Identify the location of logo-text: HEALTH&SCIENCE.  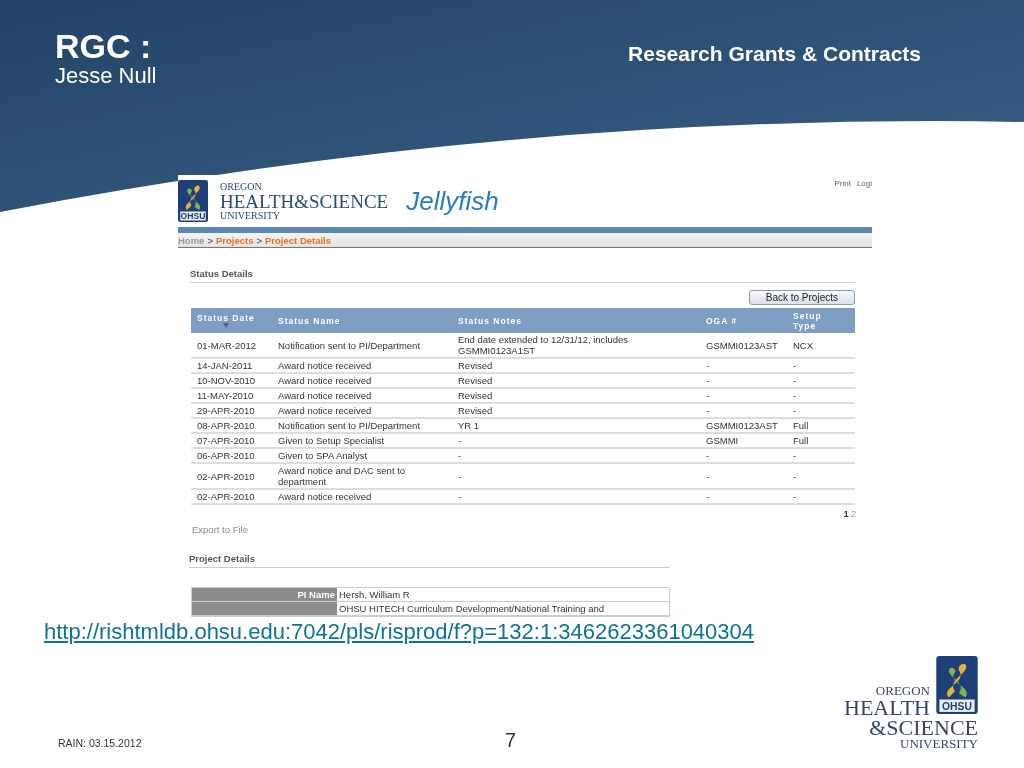
(304, 201).